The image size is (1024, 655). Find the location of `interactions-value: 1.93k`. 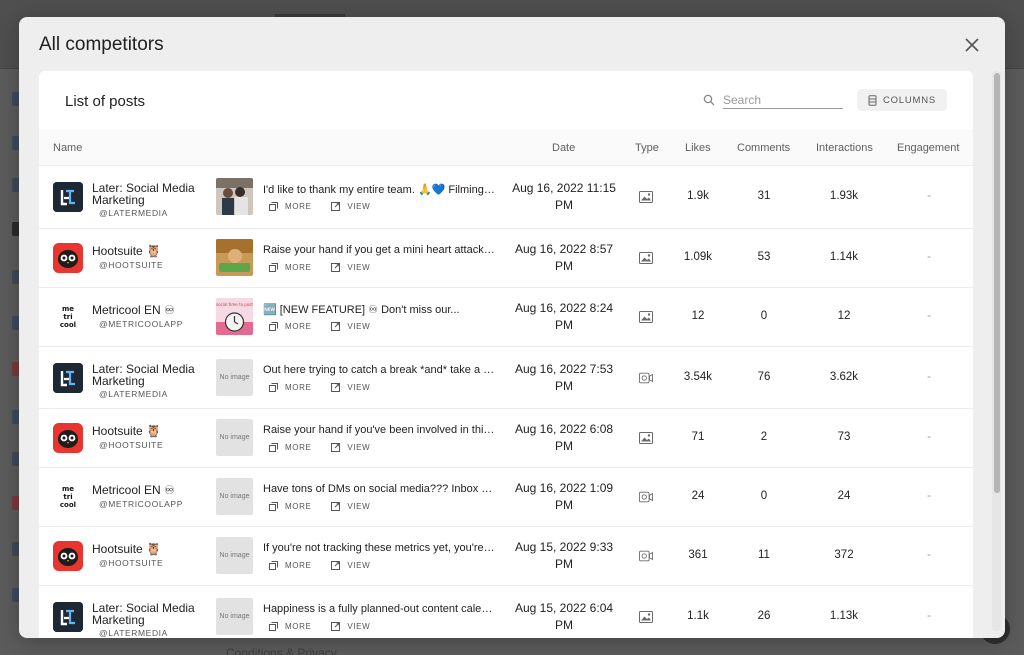

interactions-value: 1.93k is located at coordinates (844, 196).